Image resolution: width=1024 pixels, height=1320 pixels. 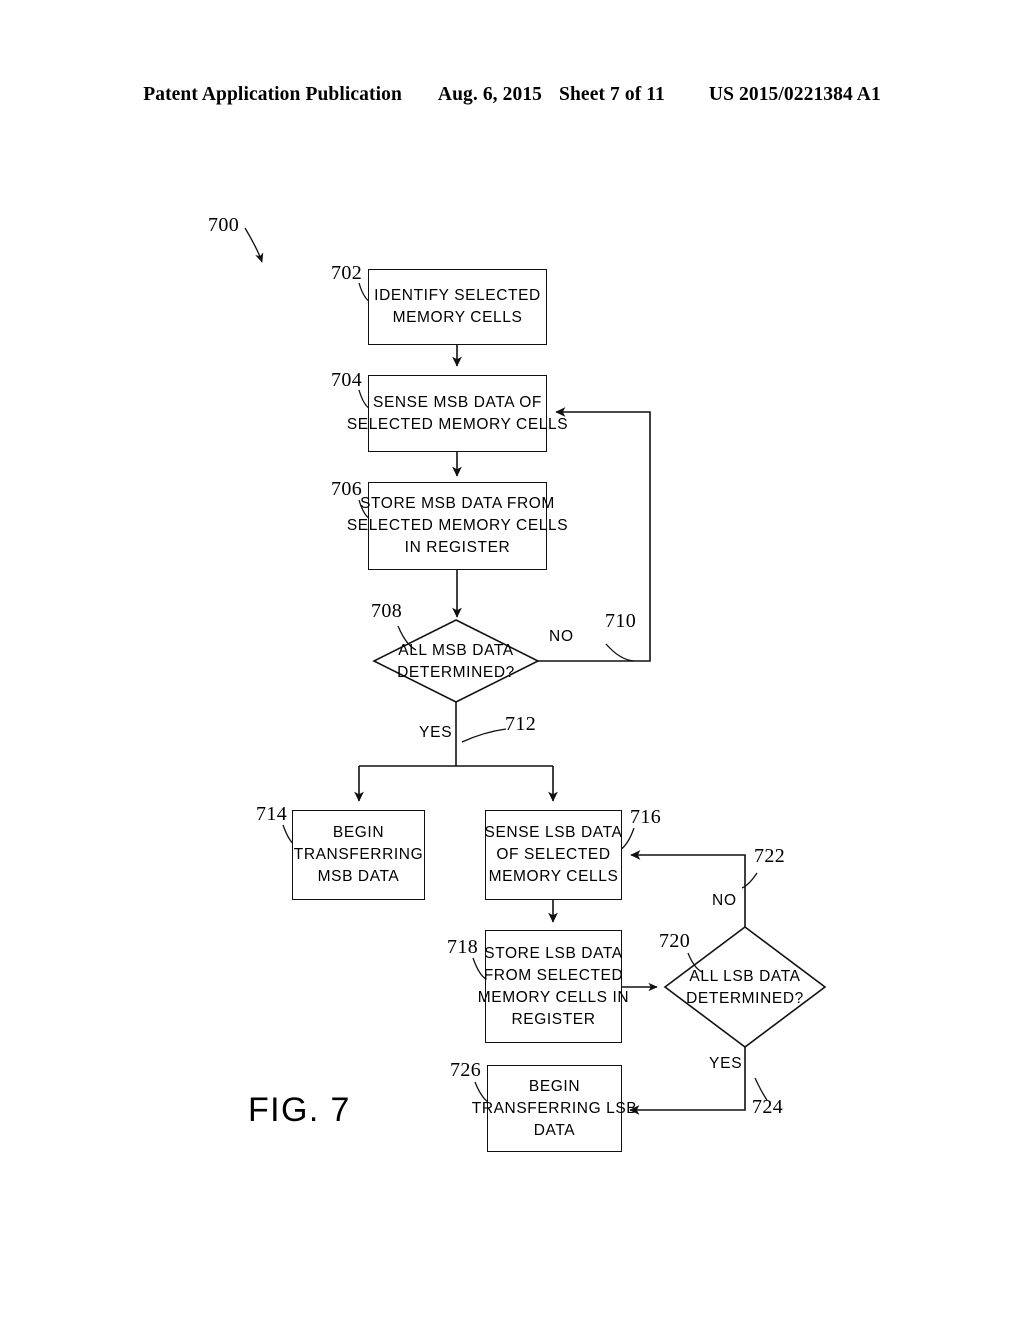 What do you see at coordinates (347, 273) in the screenshot?
I see `ref-numeral-702: 702` at bounding box center [347, 273].